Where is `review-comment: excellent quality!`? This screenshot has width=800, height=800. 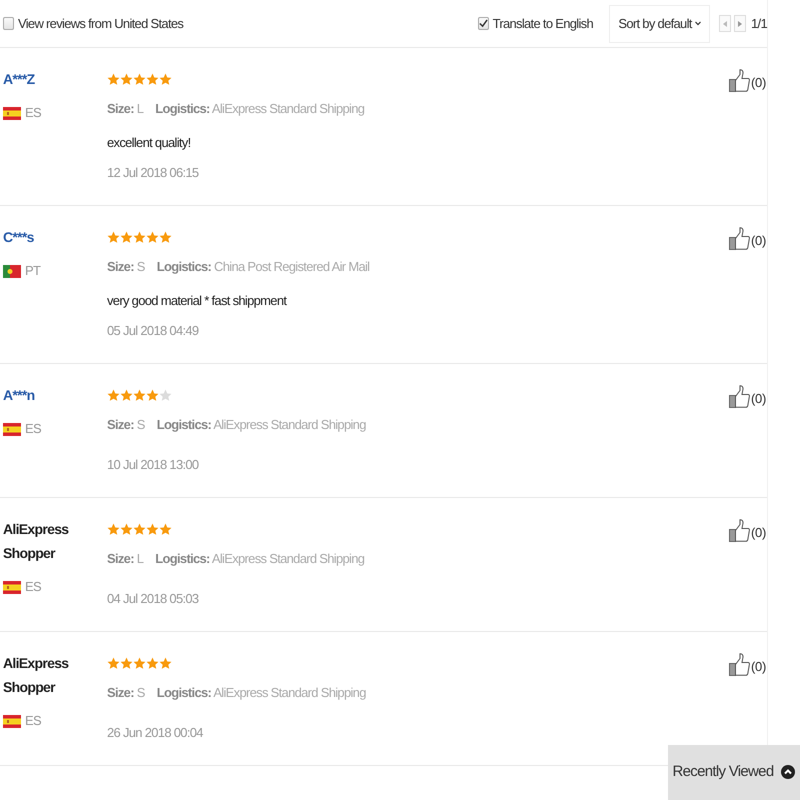
review-comment: excellent quality! is located at coordinates (149, 143).